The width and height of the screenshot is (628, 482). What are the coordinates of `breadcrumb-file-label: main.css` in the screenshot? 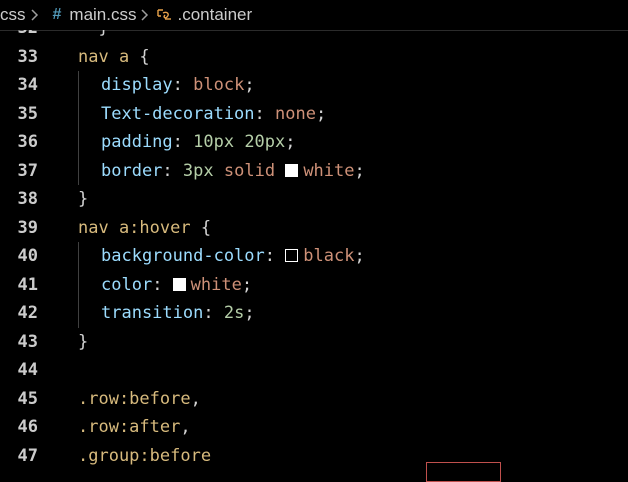 It's located at (103, 14).